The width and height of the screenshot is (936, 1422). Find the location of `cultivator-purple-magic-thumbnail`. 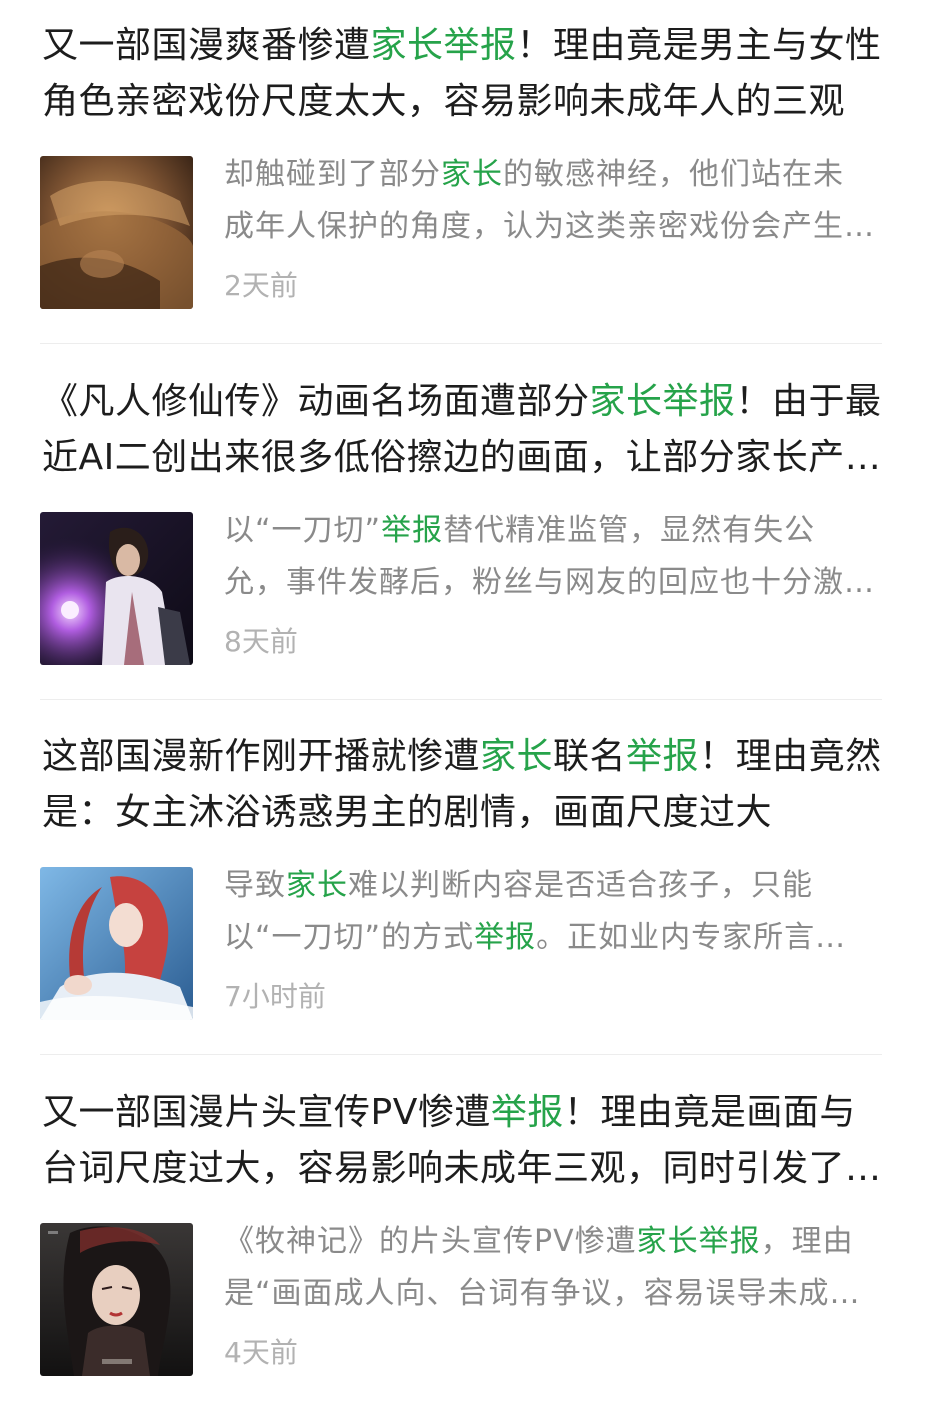

cultivator-purple-magic-thumbnail is located at coordinates (116, 588).